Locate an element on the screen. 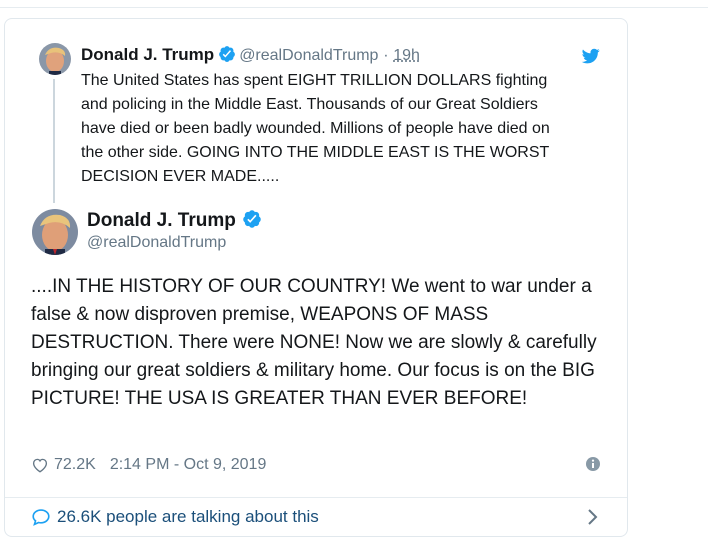 This screenshot has height=555, width=708. thread-connector-line is located at coordinates (54, 141).